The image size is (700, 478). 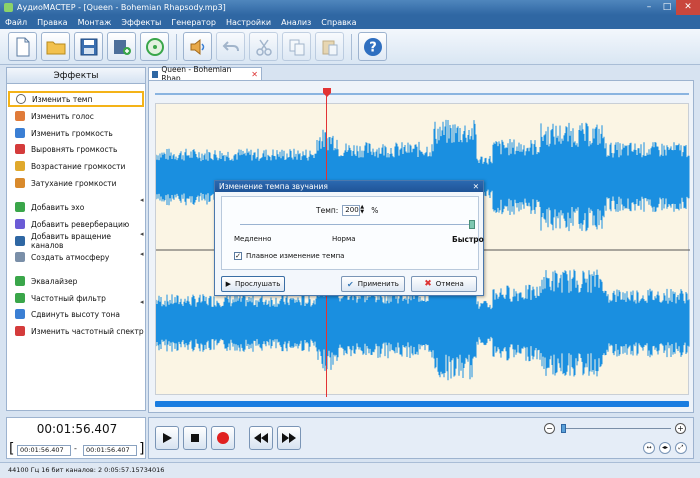 What do you see at coordinates (665, 448) in the screenshot?
I see `zoom-selection-icon: ◂▸` at bounding box center [665, 448].